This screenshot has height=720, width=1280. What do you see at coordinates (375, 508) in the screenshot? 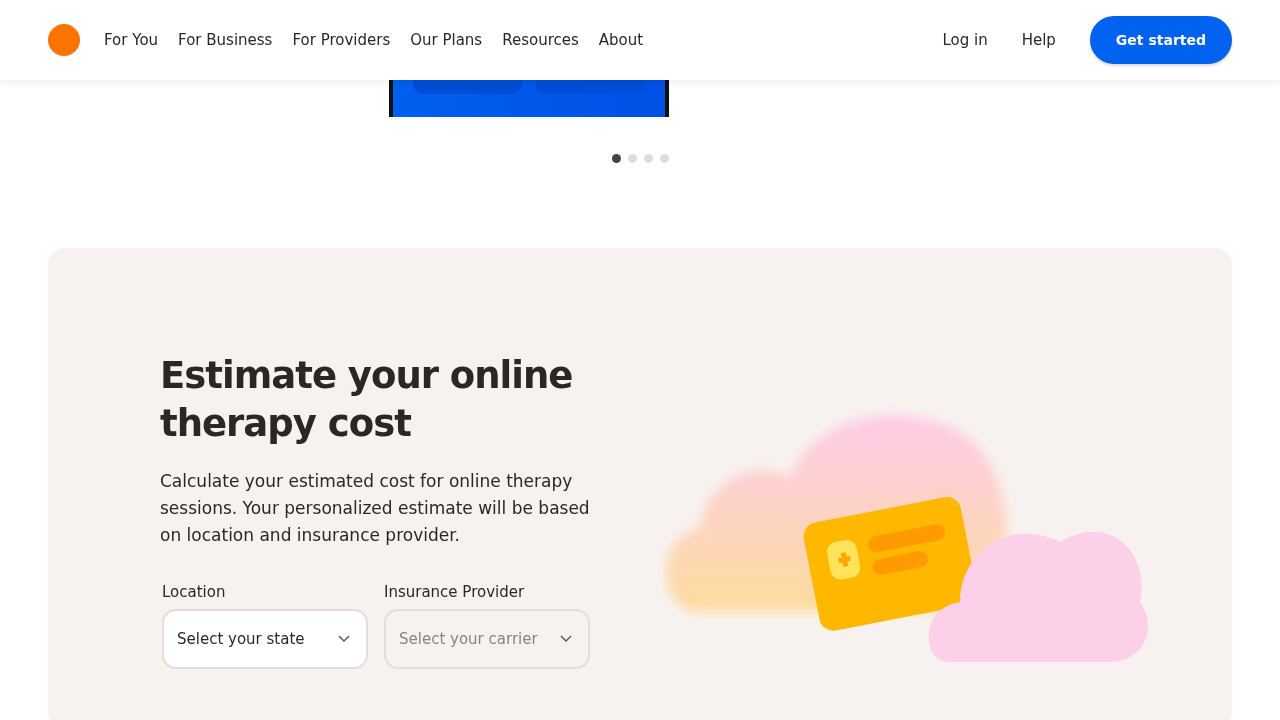
I see `section-description: Calculate your estimated cost for online therapy sessions. Your personalized estimate will be based on location and insurance provider.` at bounding box center [375, 508].